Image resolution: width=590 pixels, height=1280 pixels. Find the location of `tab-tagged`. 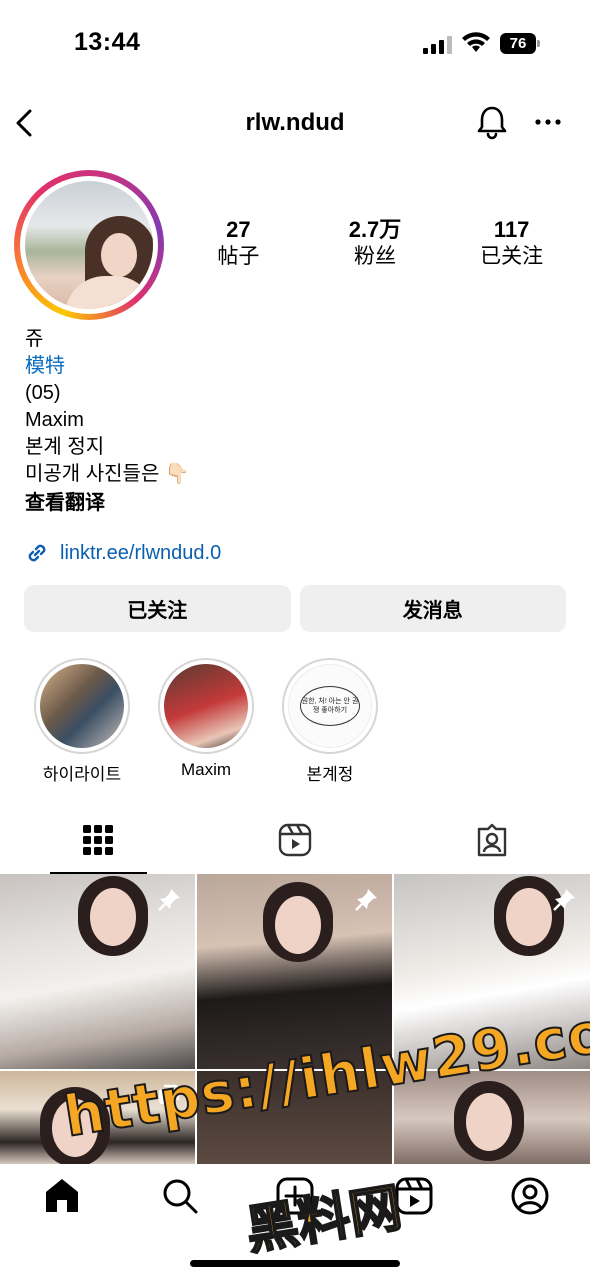

tab-tagged is located at coordinates (491, 840).